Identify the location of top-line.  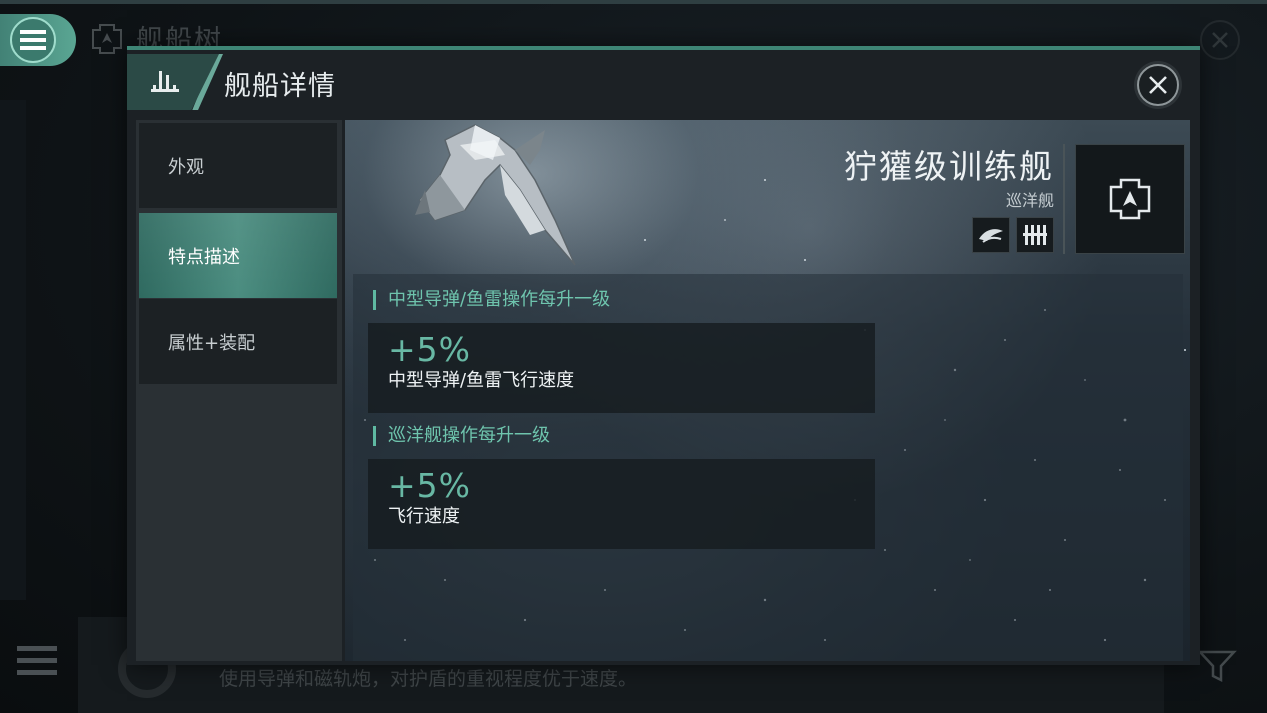
(633, 2).